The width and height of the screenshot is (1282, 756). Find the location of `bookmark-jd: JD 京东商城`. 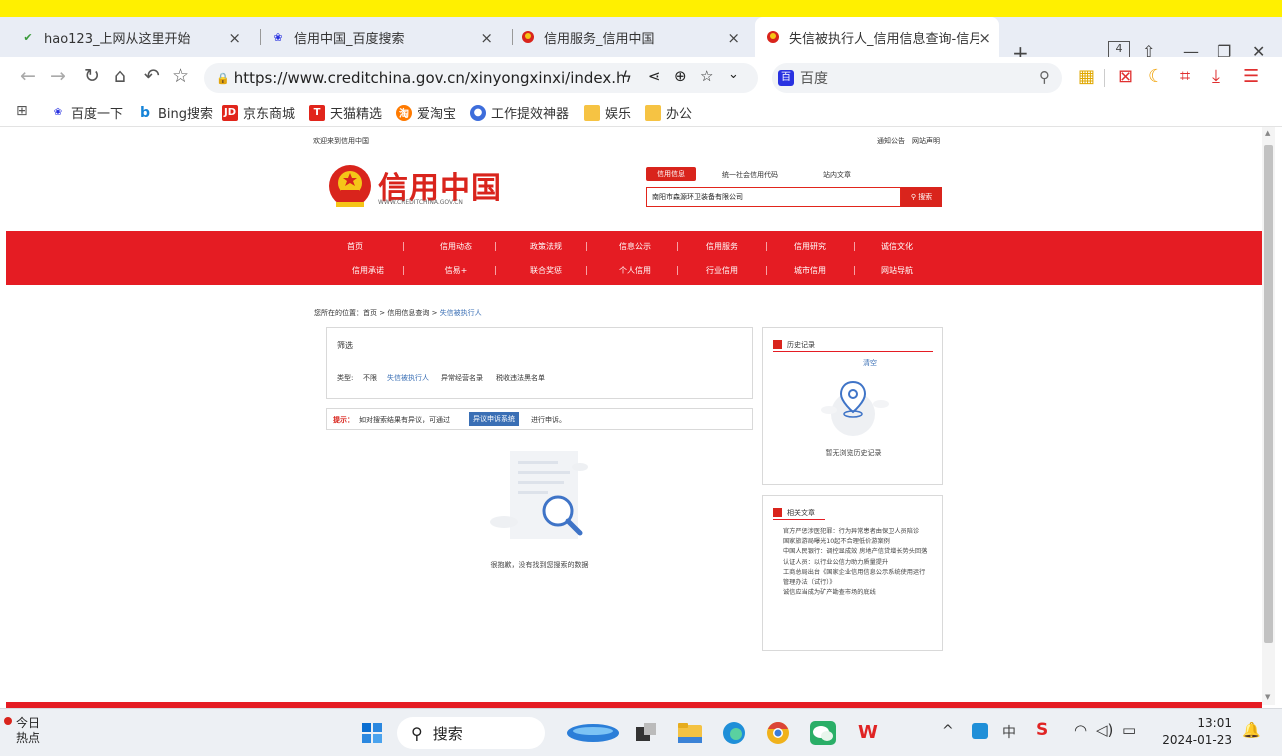

bookmark-jd: JD 京东商城 is located at coordinates (258, 112).